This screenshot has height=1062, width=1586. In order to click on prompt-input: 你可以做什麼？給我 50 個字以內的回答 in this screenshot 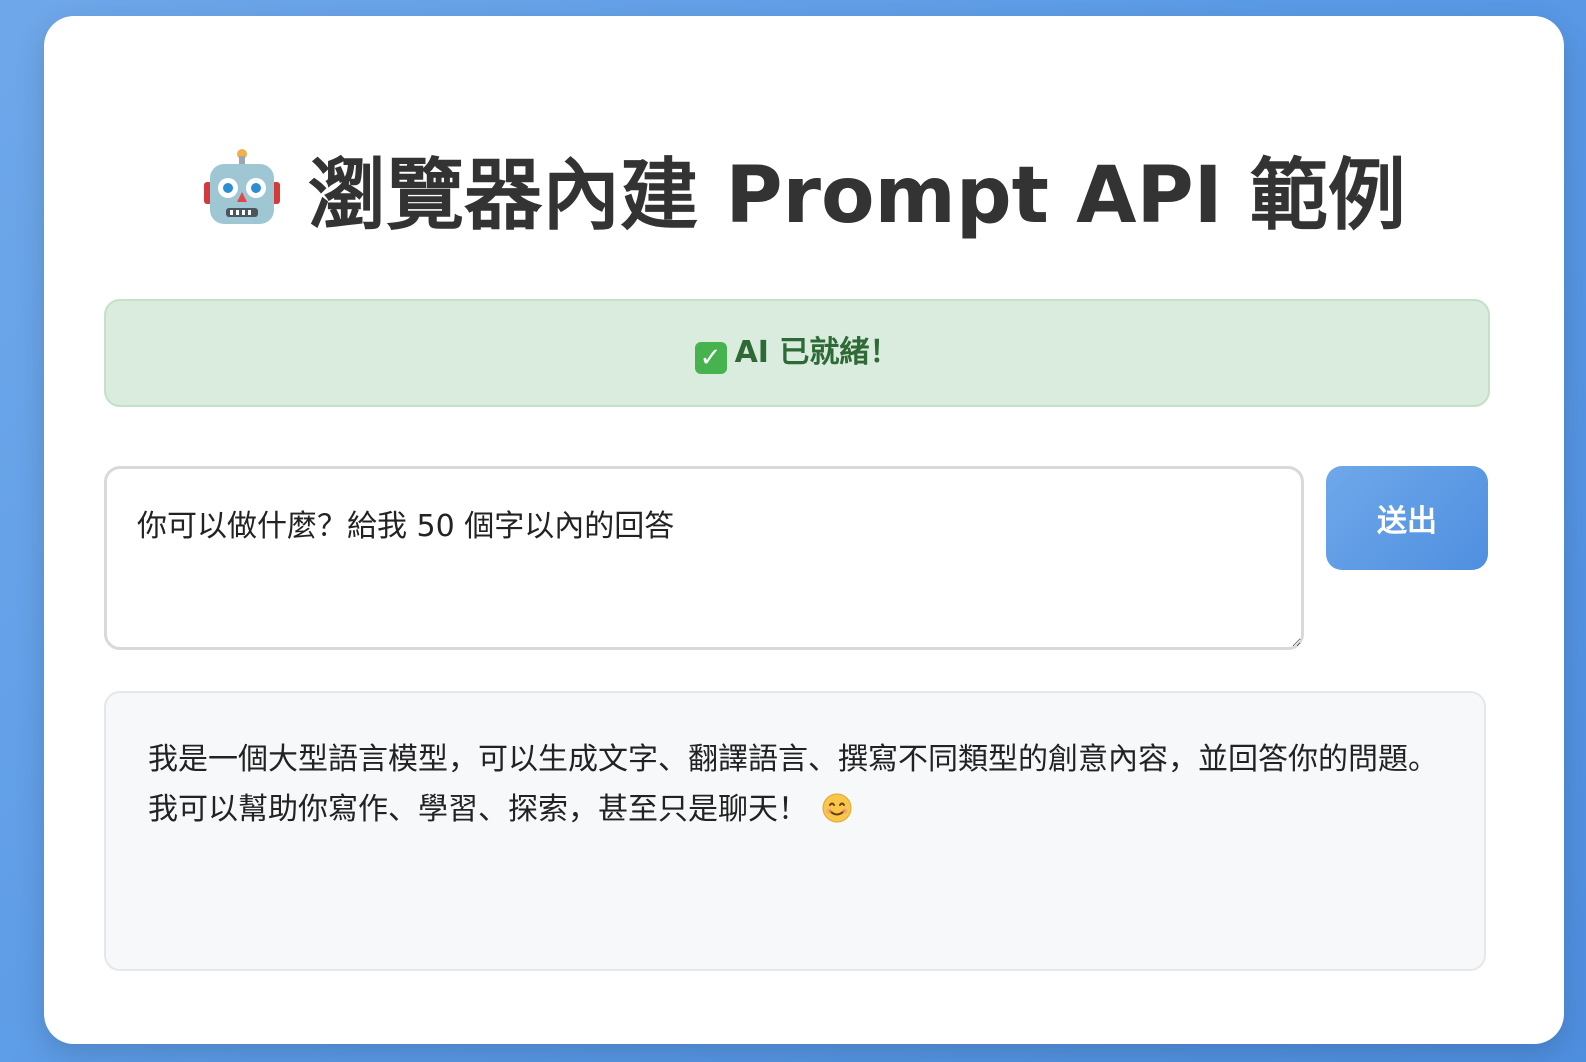, I will do `click(704, 558)`.